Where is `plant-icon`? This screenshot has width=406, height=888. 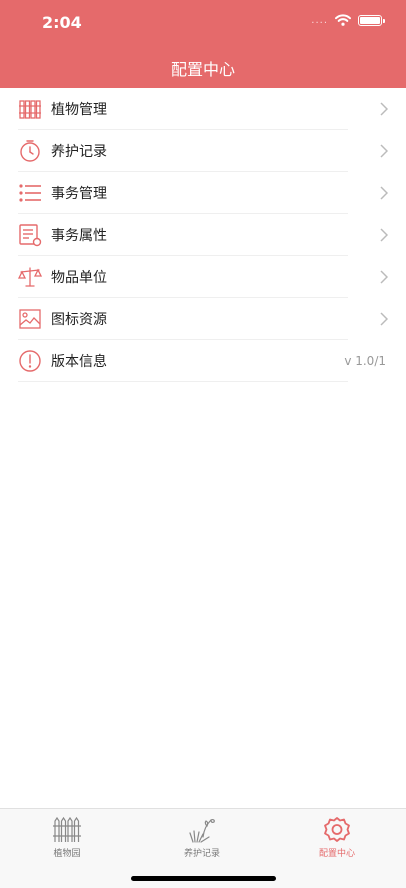
plant-icon is located at coordinates (202, 831).